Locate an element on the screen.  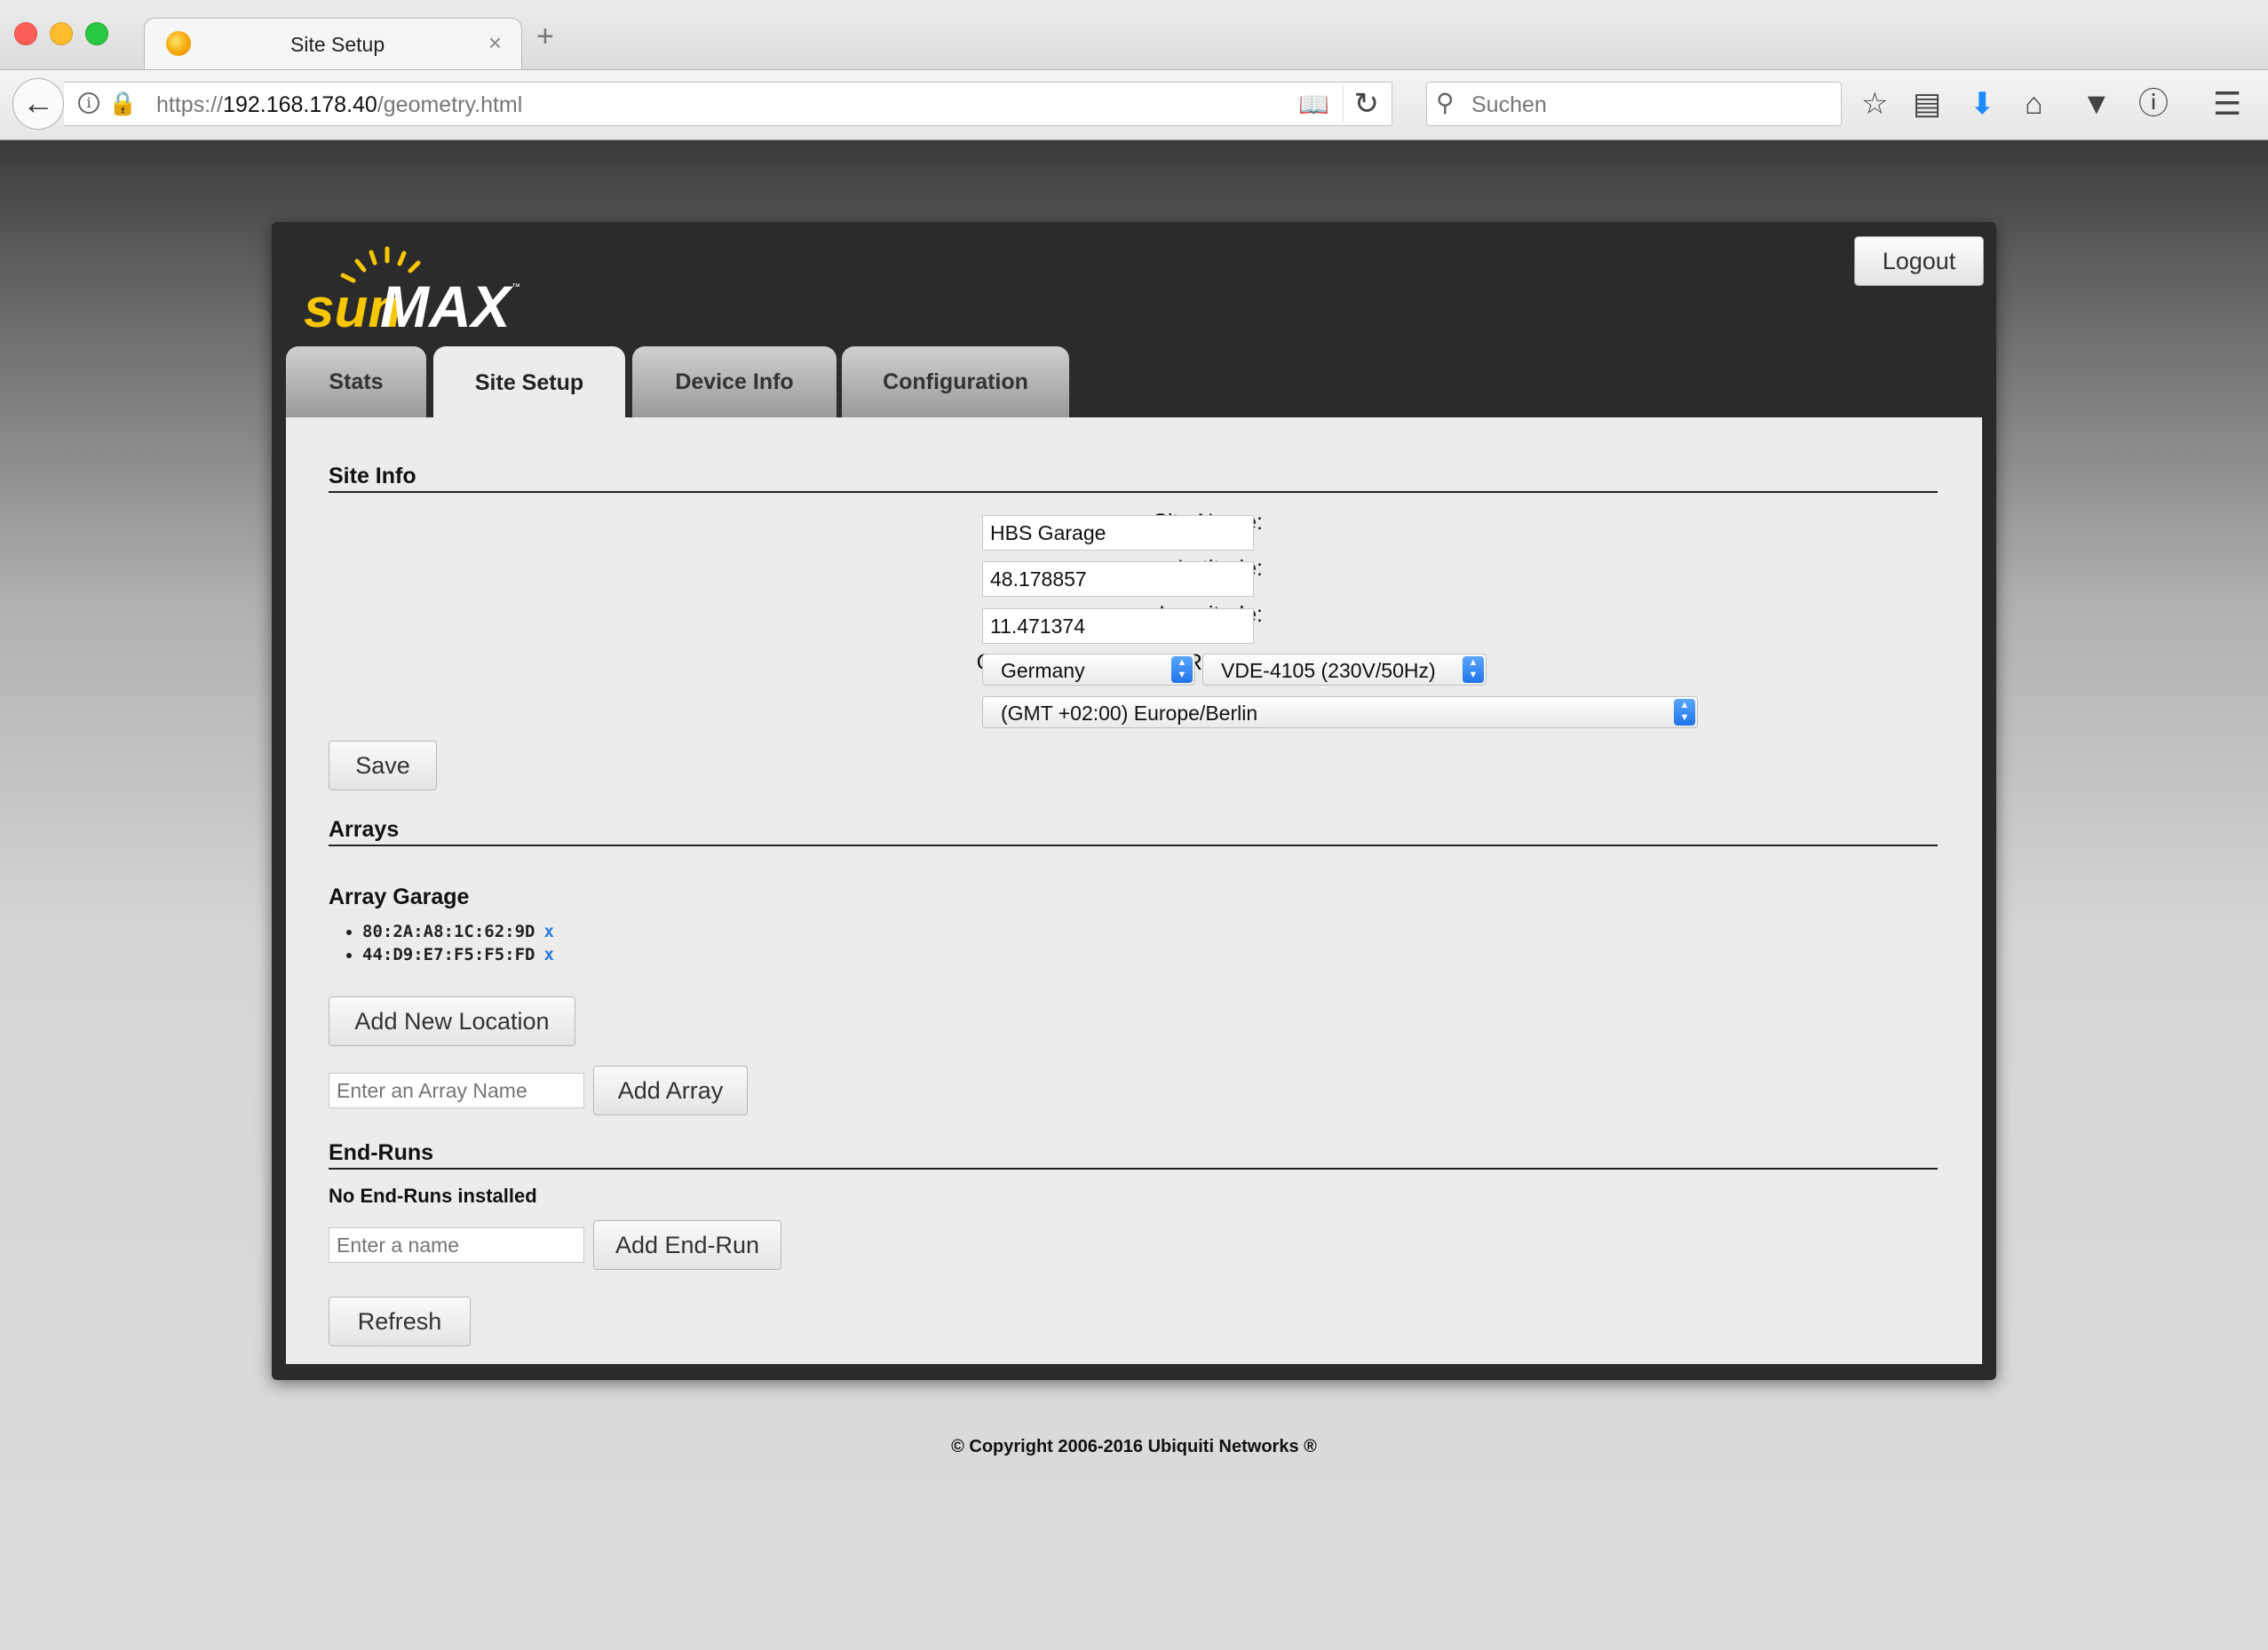
device-mac: 44:D9:E7:F5:F5:FD is located at coordinates (449, 954).